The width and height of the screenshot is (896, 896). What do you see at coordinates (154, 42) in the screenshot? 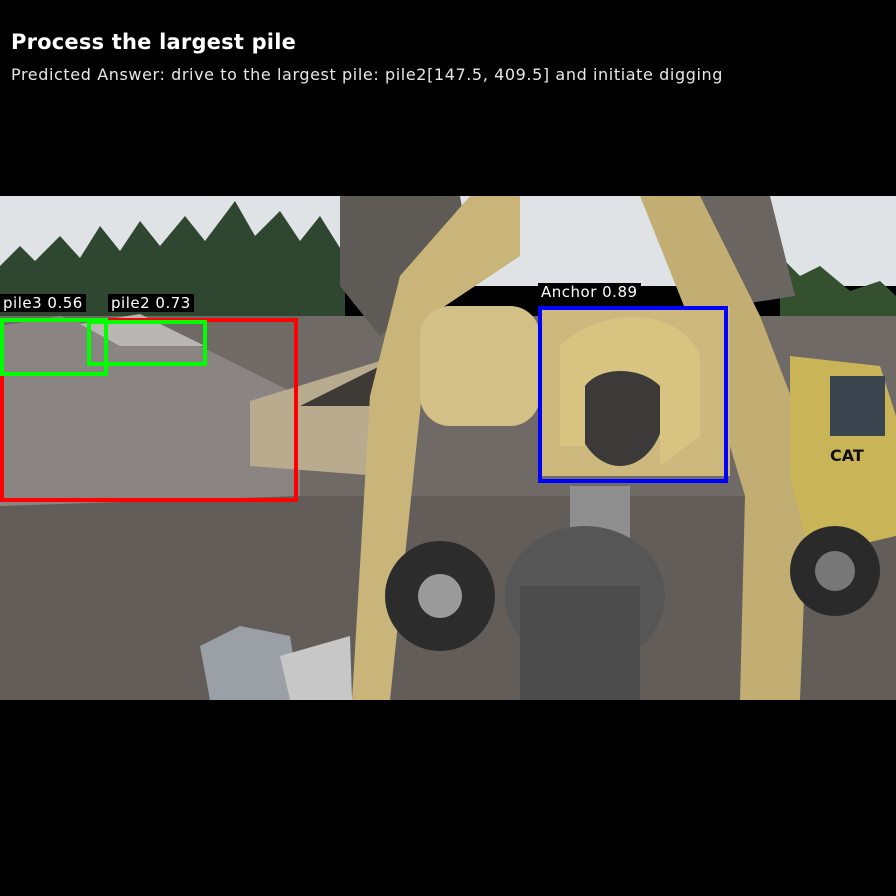
I see `prompt-title: Process the largest pile` at bounding box center [154, 42].